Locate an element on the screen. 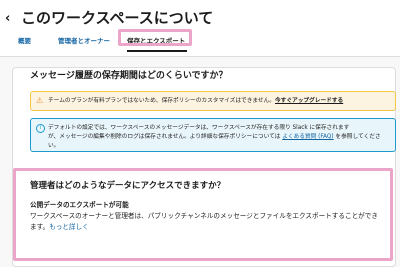  info-icon: i is located at coordinates (40, 128).